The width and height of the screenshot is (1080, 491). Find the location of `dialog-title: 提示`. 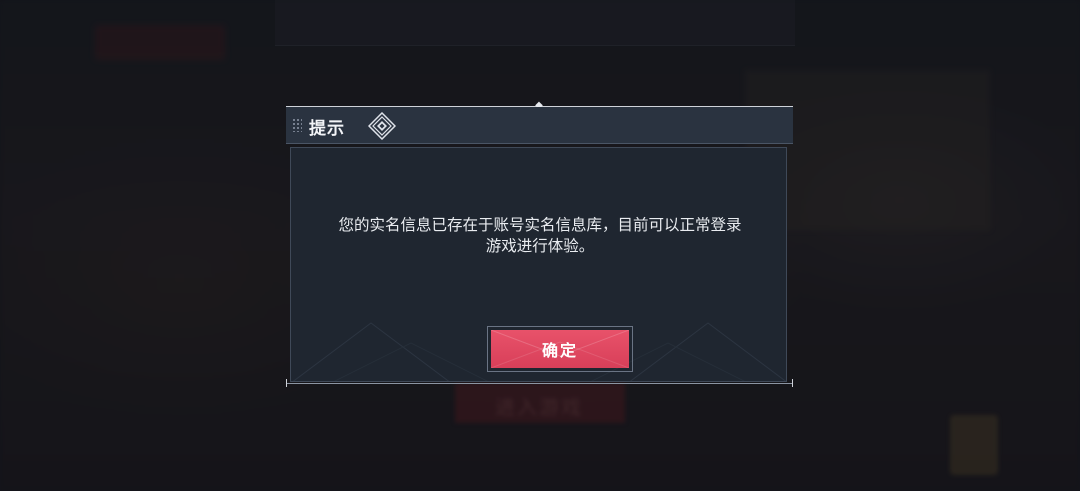

dialog-title: 提示 is located at coordinates (327, 129).